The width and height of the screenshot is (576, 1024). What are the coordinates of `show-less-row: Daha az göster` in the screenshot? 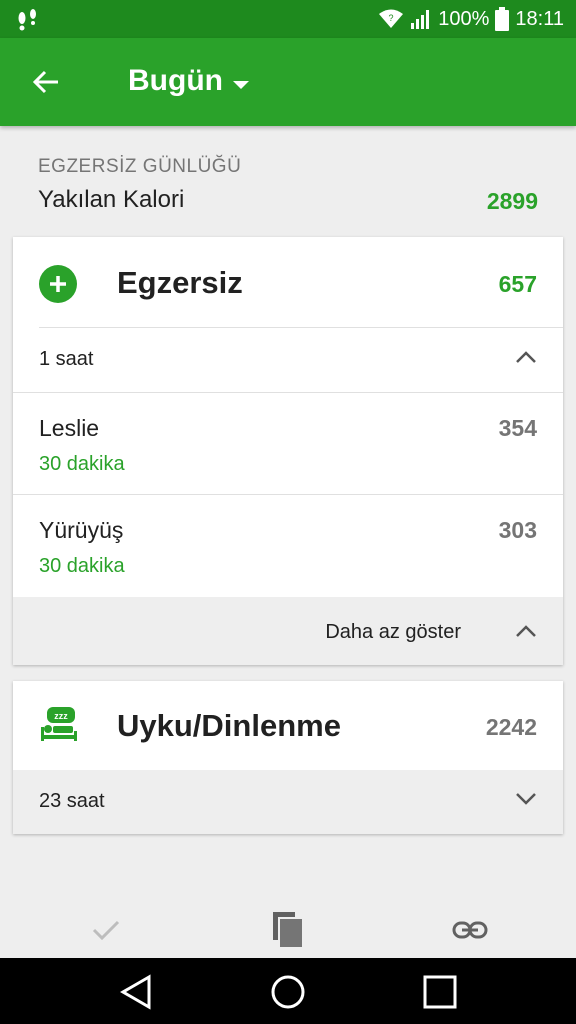 It's located at (288, 631).